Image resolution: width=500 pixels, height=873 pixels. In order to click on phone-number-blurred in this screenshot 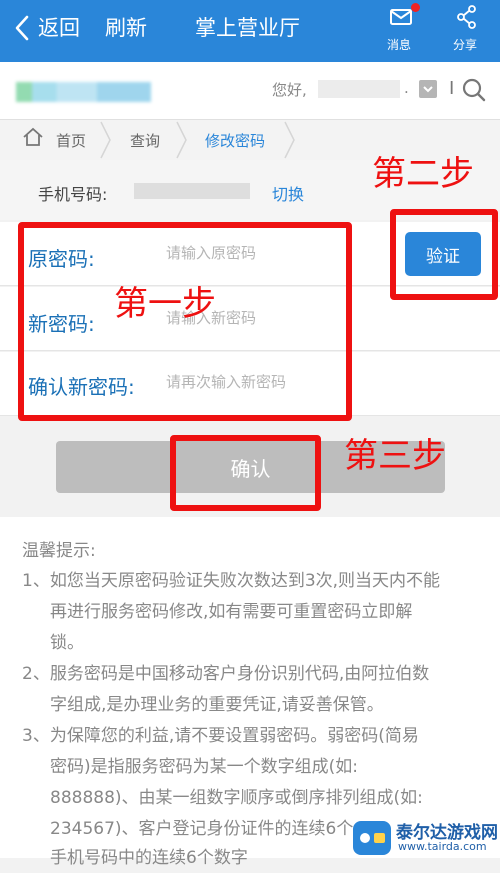, I will do `click(192, 191)`.